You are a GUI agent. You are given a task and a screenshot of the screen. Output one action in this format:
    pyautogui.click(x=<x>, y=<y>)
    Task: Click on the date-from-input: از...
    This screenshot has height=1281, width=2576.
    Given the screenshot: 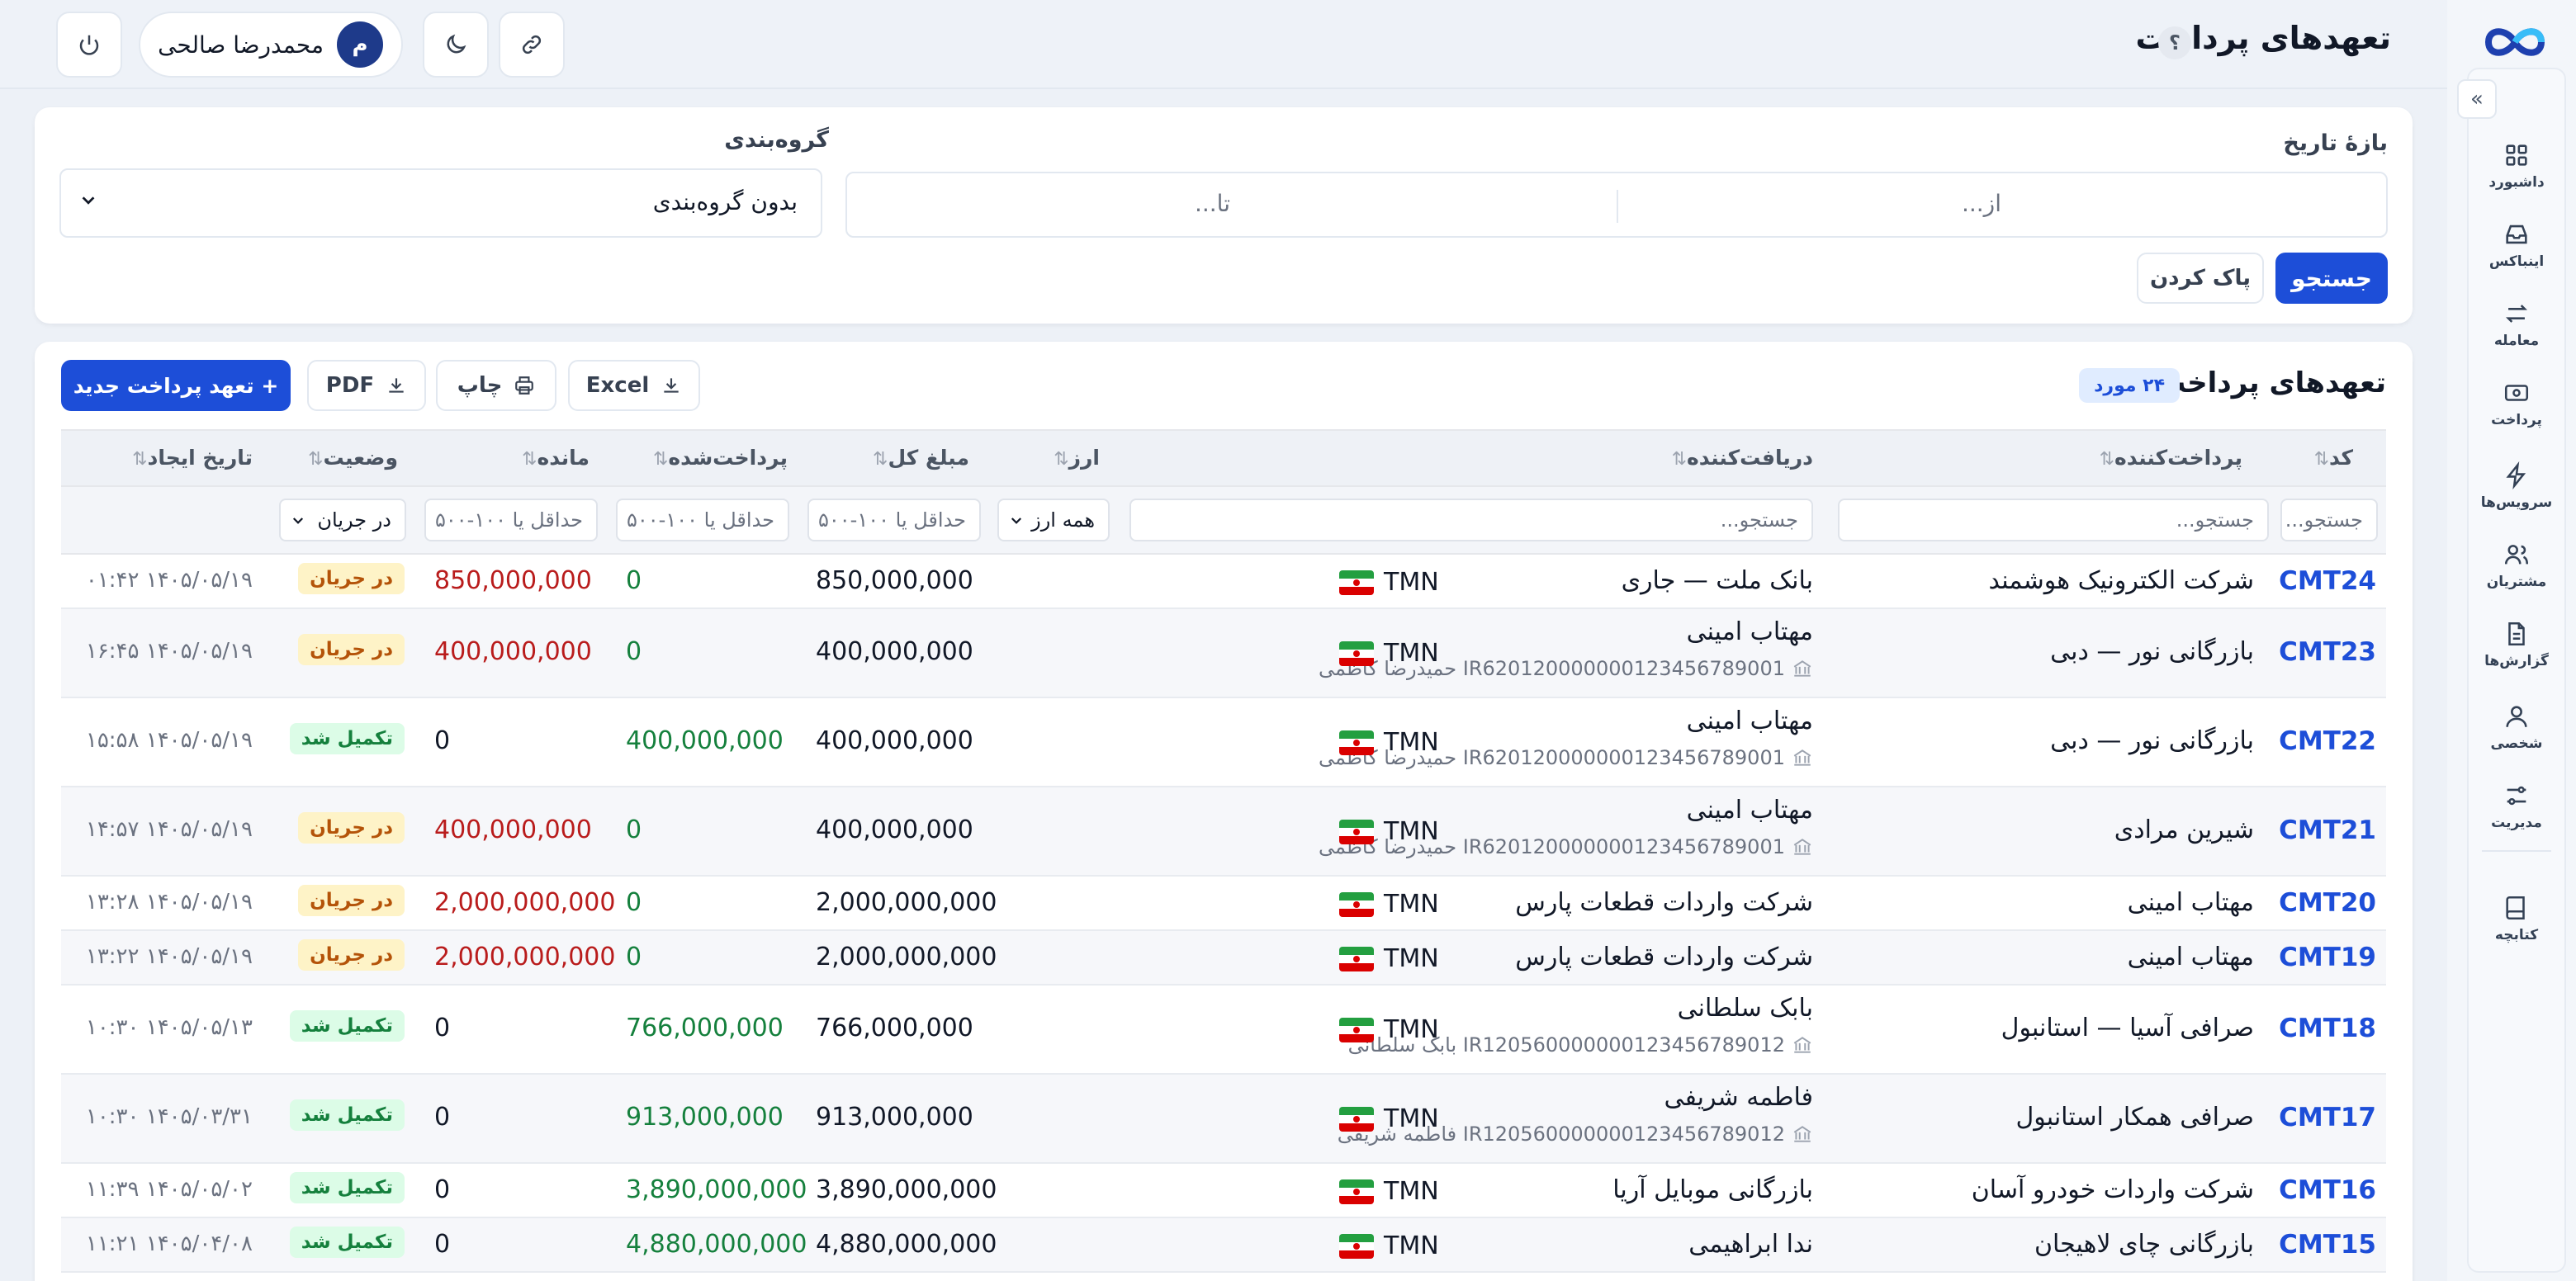 What is the action you would take?
    pyautogui.click(x=1981, y=203)
    